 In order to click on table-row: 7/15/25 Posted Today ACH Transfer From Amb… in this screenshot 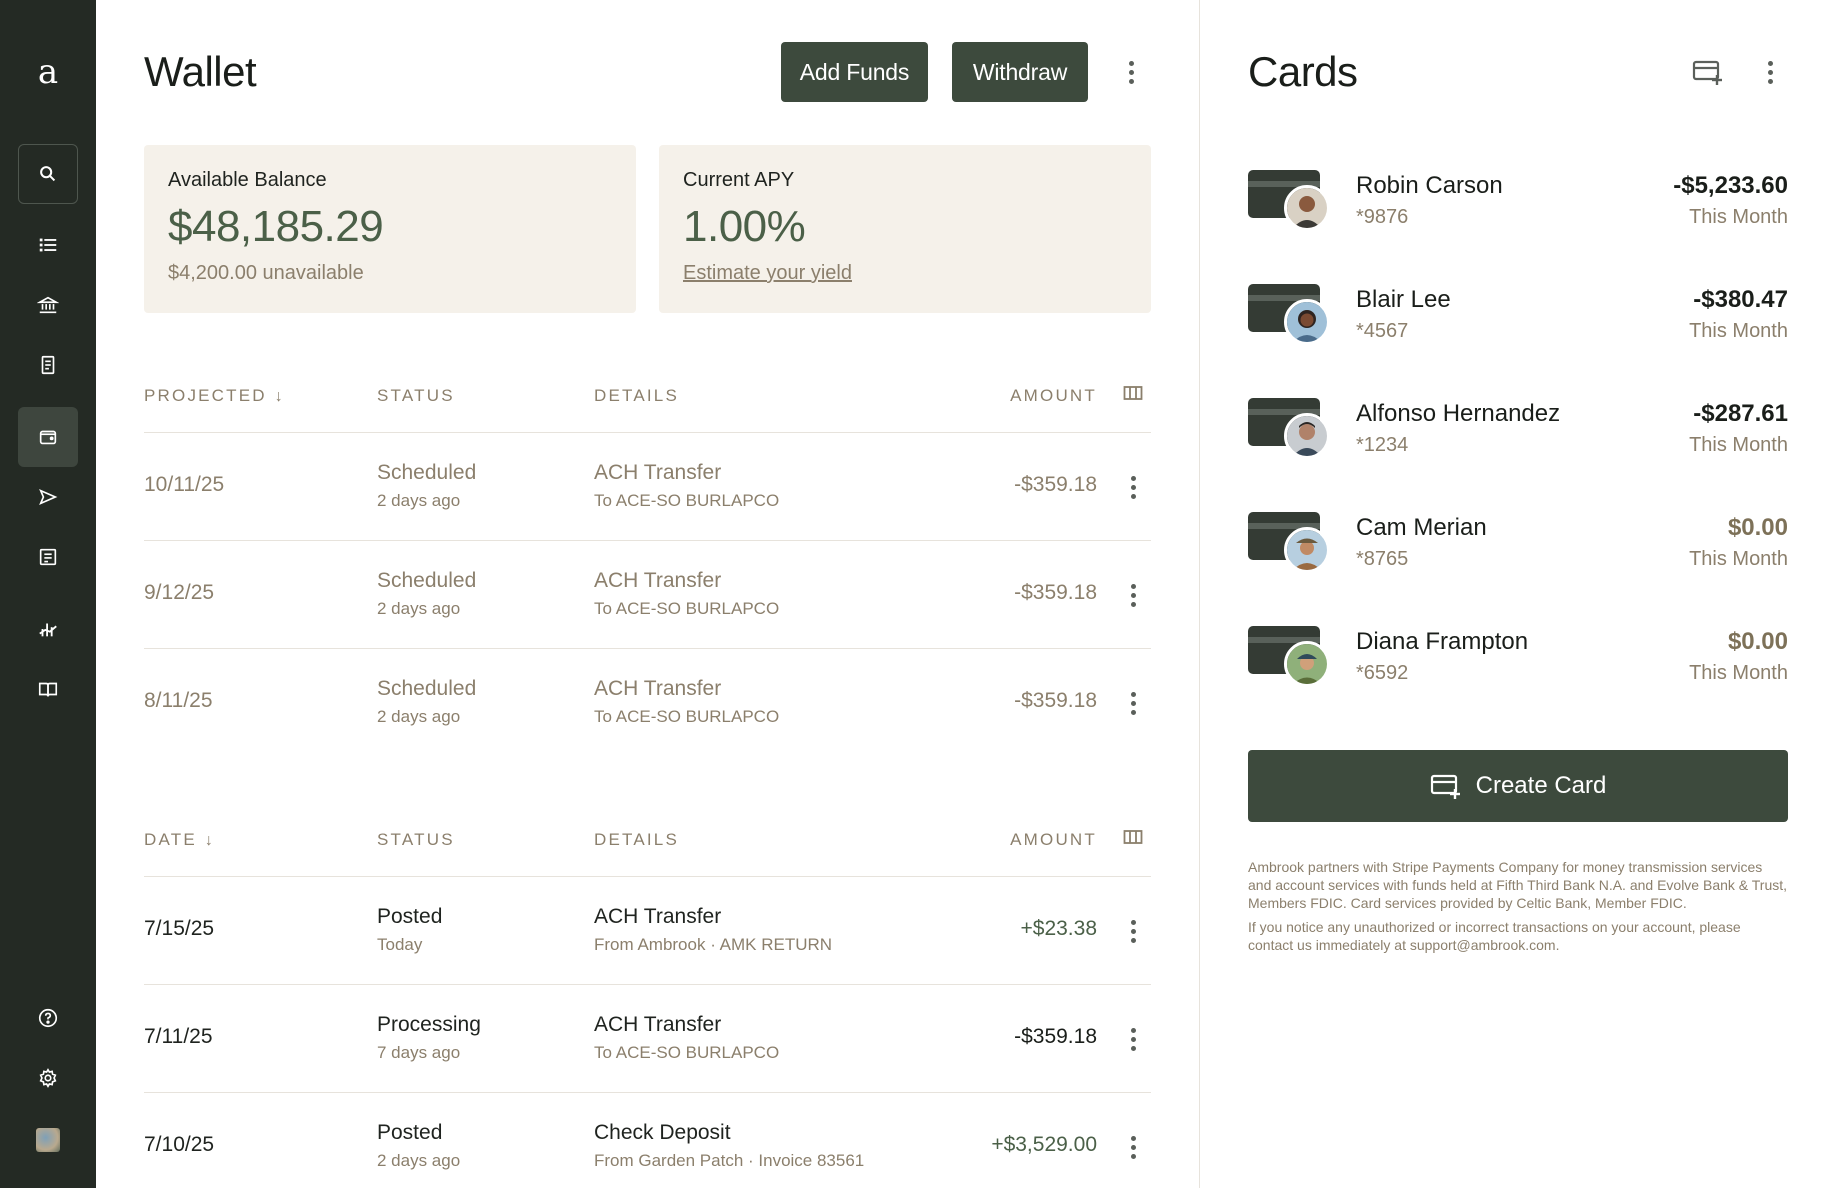, I will do `click(647, 931)`.